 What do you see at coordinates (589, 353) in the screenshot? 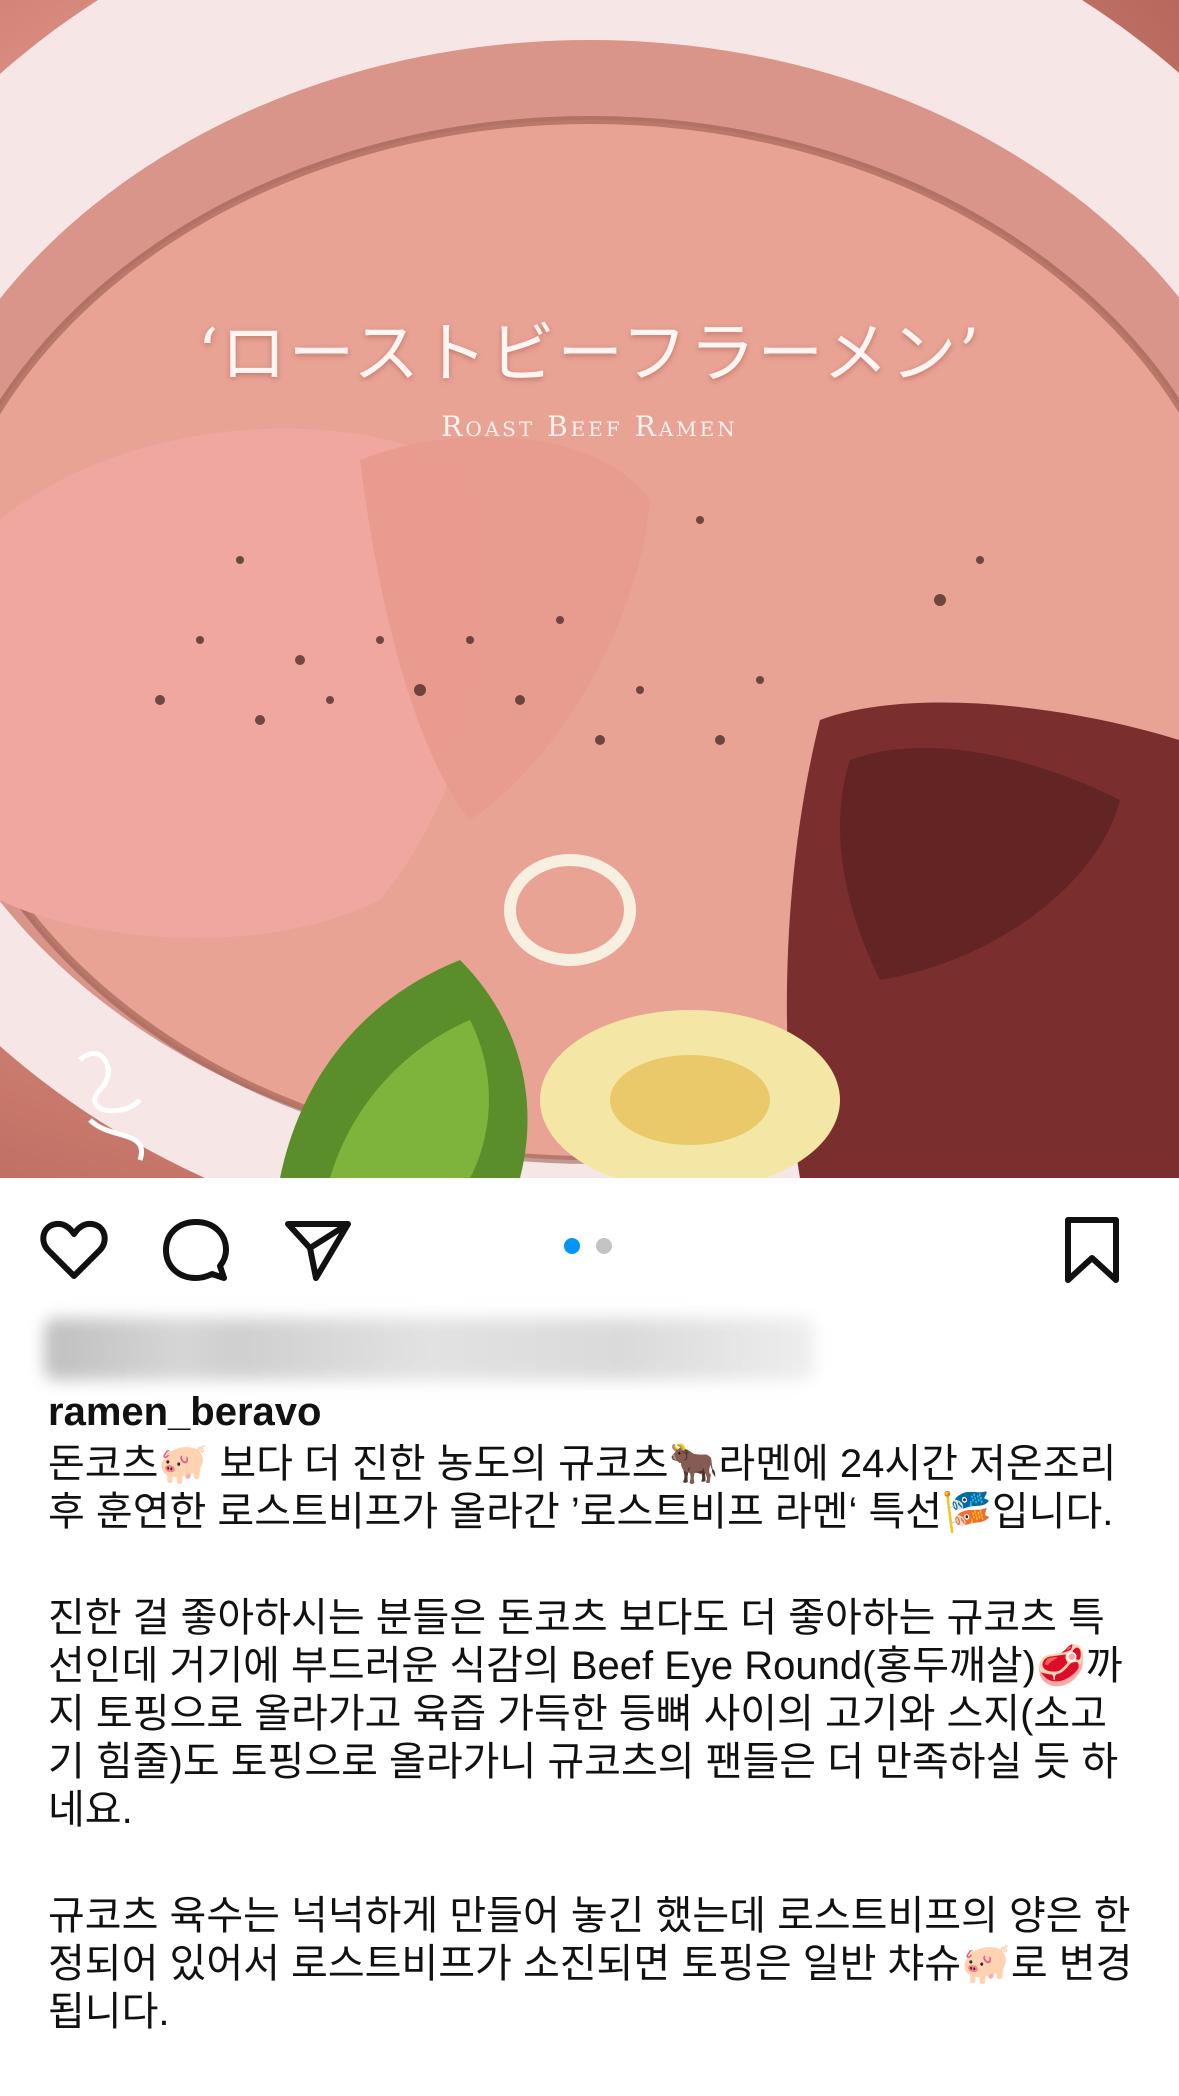
I see `image-title-text: ‘ローストビーフラーメン’` at bounding box center [589, 353].